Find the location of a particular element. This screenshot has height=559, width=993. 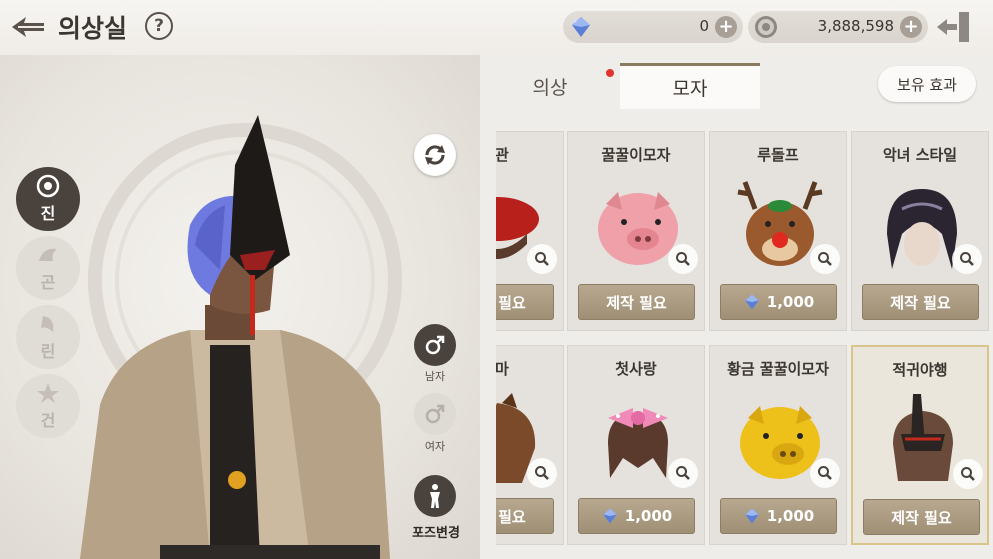

coin-balance: 3,888,598 + is located at coordinates (838, 27).